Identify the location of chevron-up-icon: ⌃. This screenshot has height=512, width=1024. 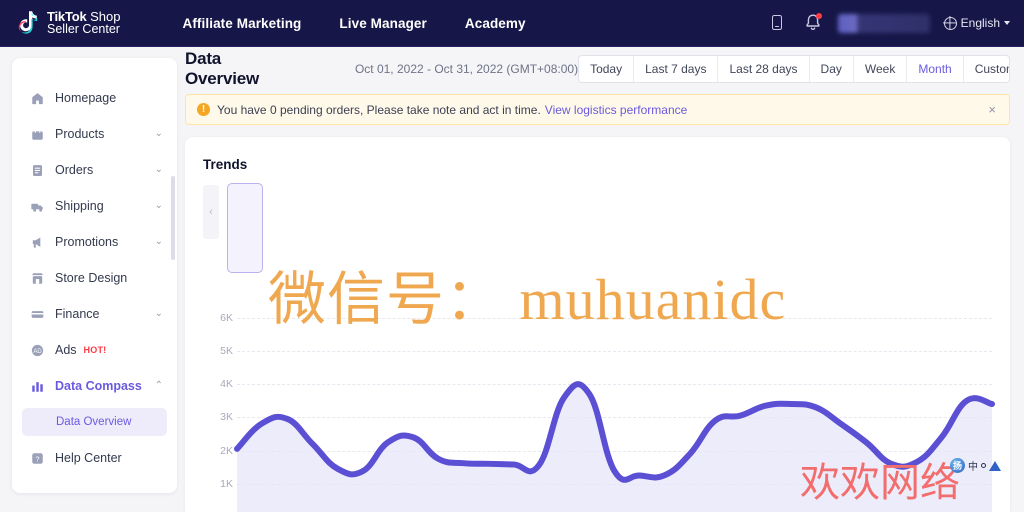
(158, 385).